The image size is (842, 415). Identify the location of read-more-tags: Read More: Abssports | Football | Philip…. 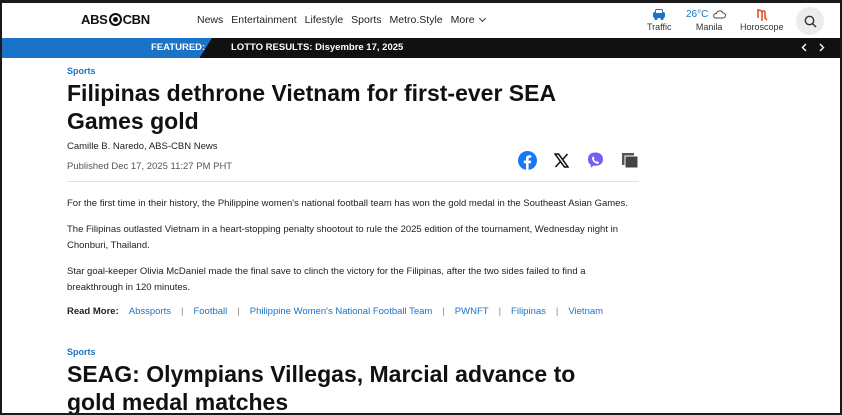
(335, 311).